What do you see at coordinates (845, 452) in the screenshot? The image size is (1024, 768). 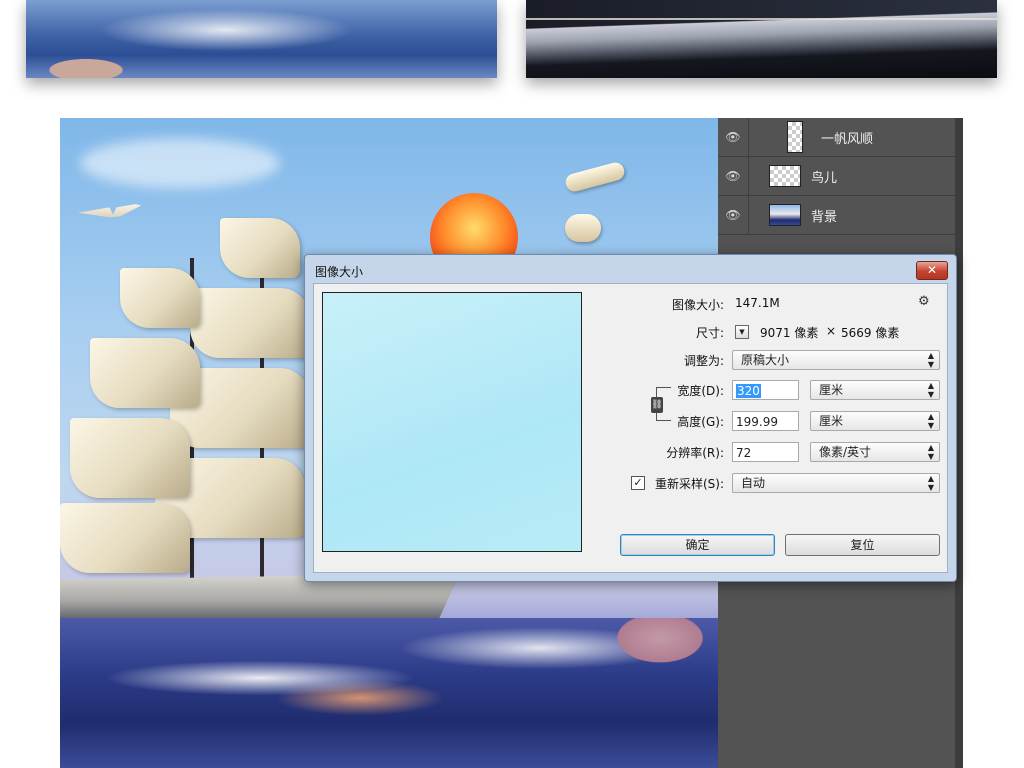 I see `resolution-unit: 像素/英寸` at bounding box center [845, 452].